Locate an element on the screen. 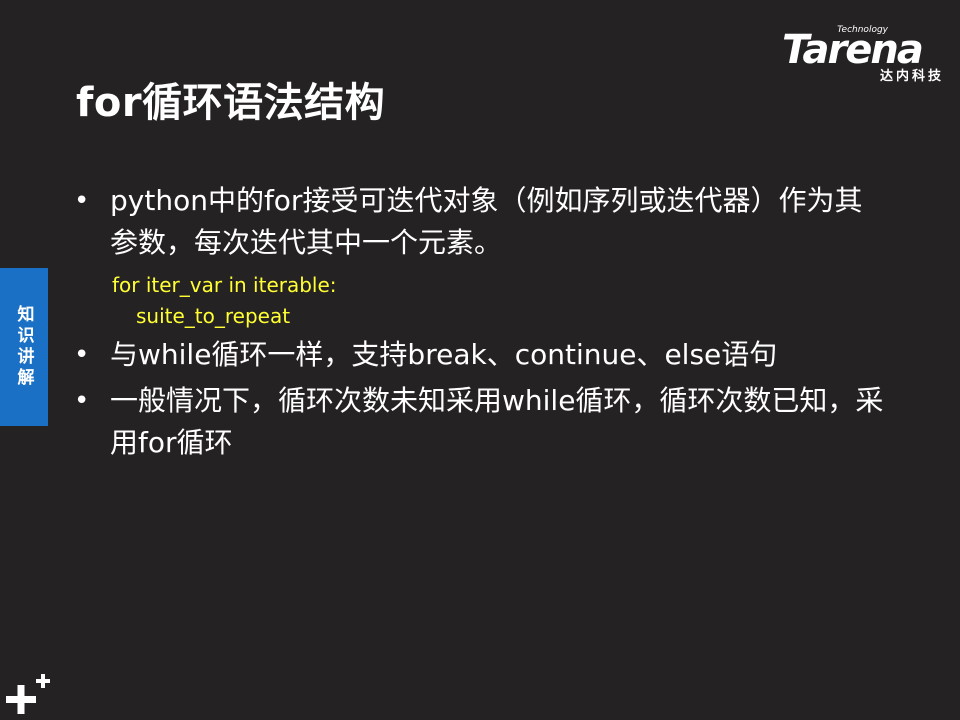 This screenshot has width=960, height=720. tarena-logo: Technology Tarena 达内科技 is located at coordinates (865, 53).